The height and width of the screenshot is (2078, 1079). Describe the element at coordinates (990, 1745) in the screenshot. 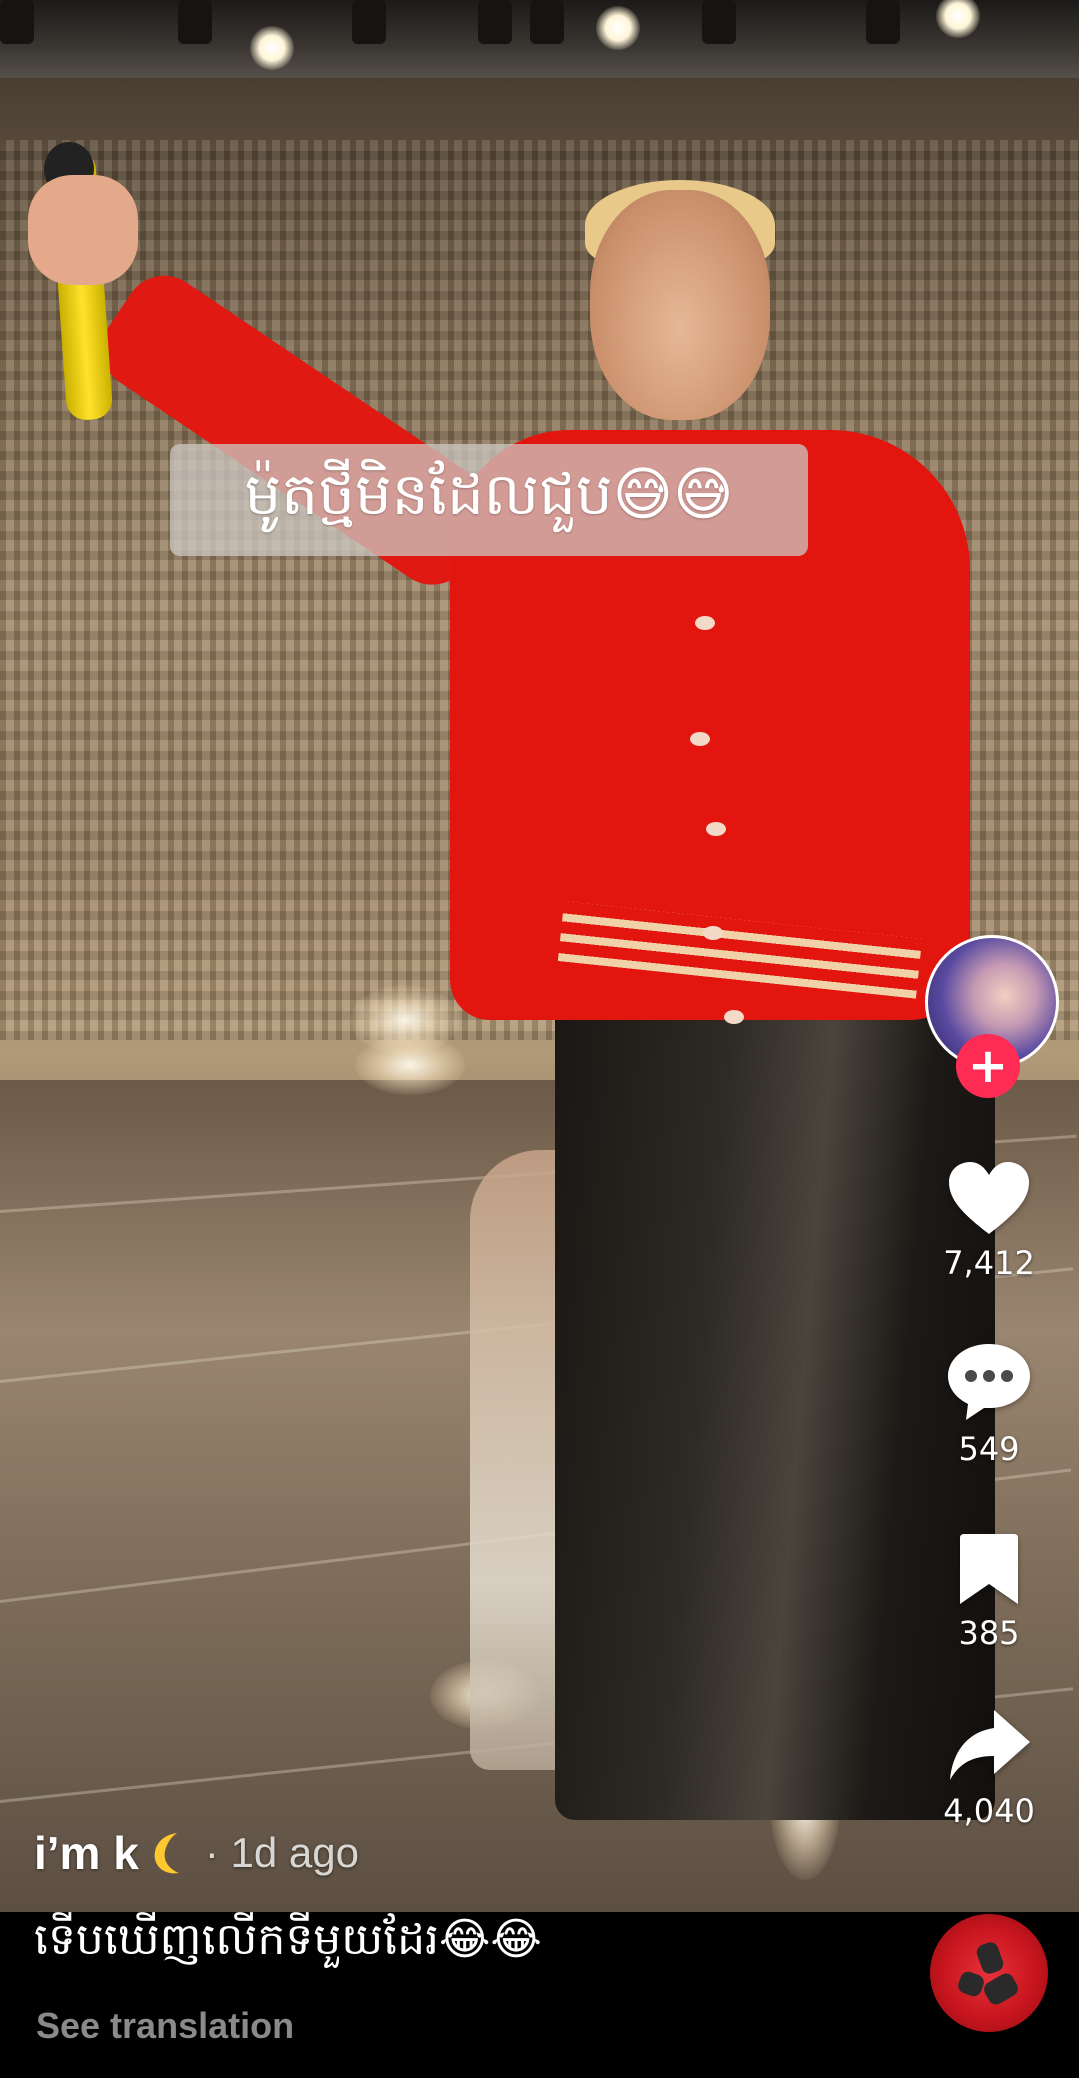

I see `share-icon` at that location.